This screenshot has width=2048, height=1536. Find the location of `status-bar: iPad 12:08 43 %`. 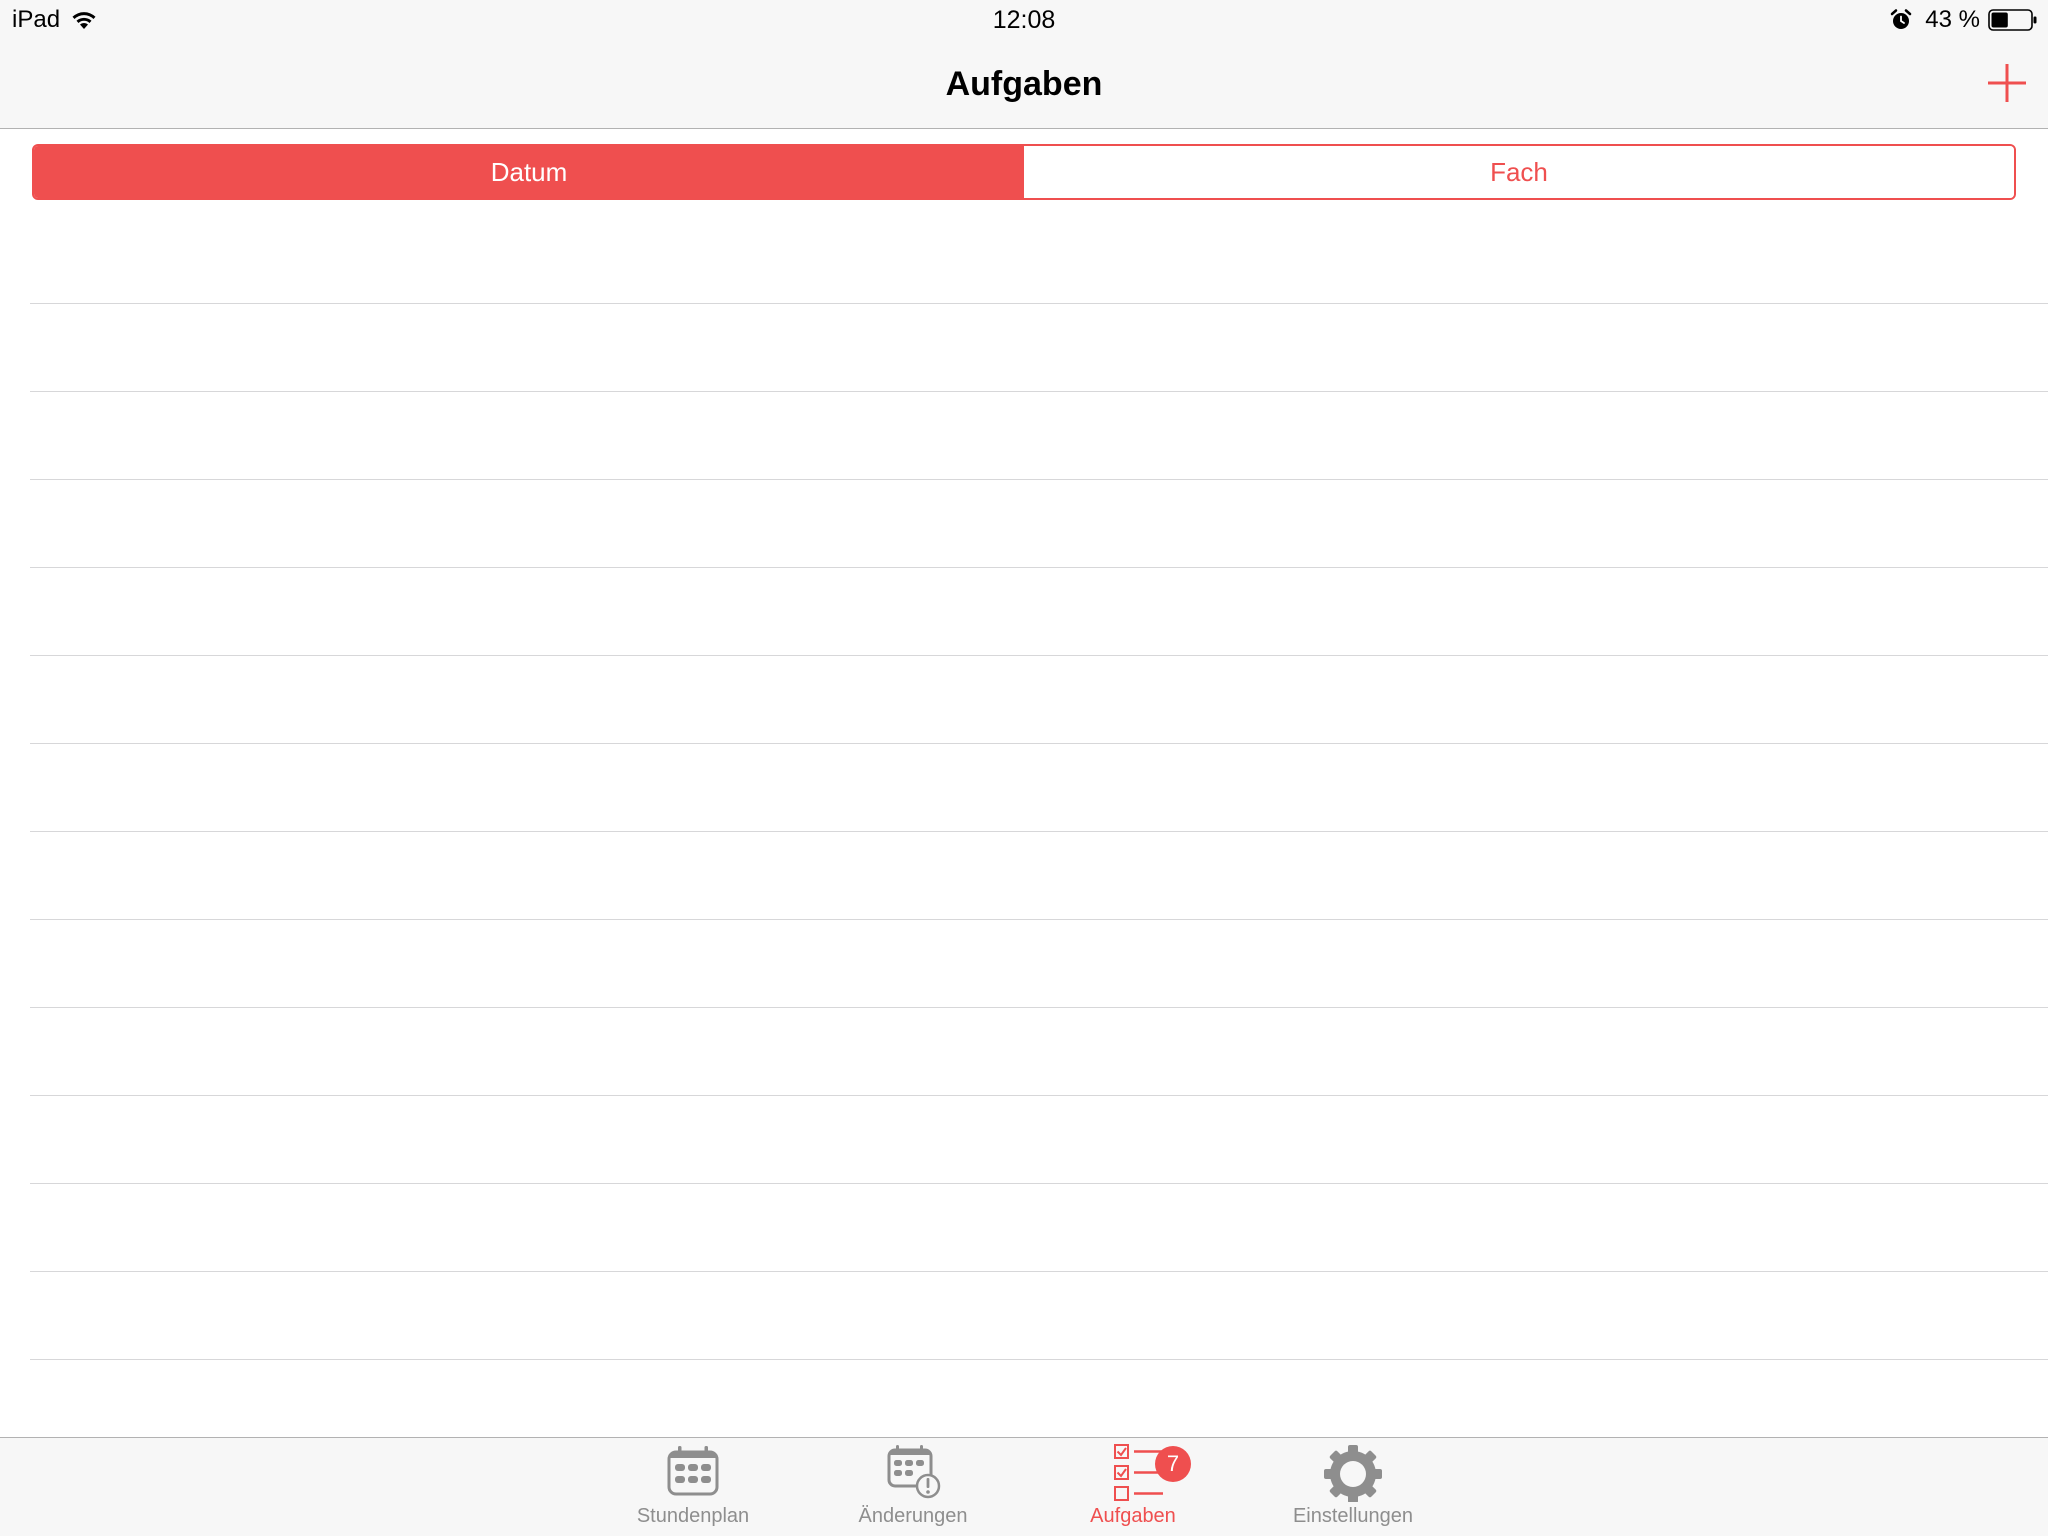

status-bar: iPad 12:08 43 % is located at coordinates (1024, 20).